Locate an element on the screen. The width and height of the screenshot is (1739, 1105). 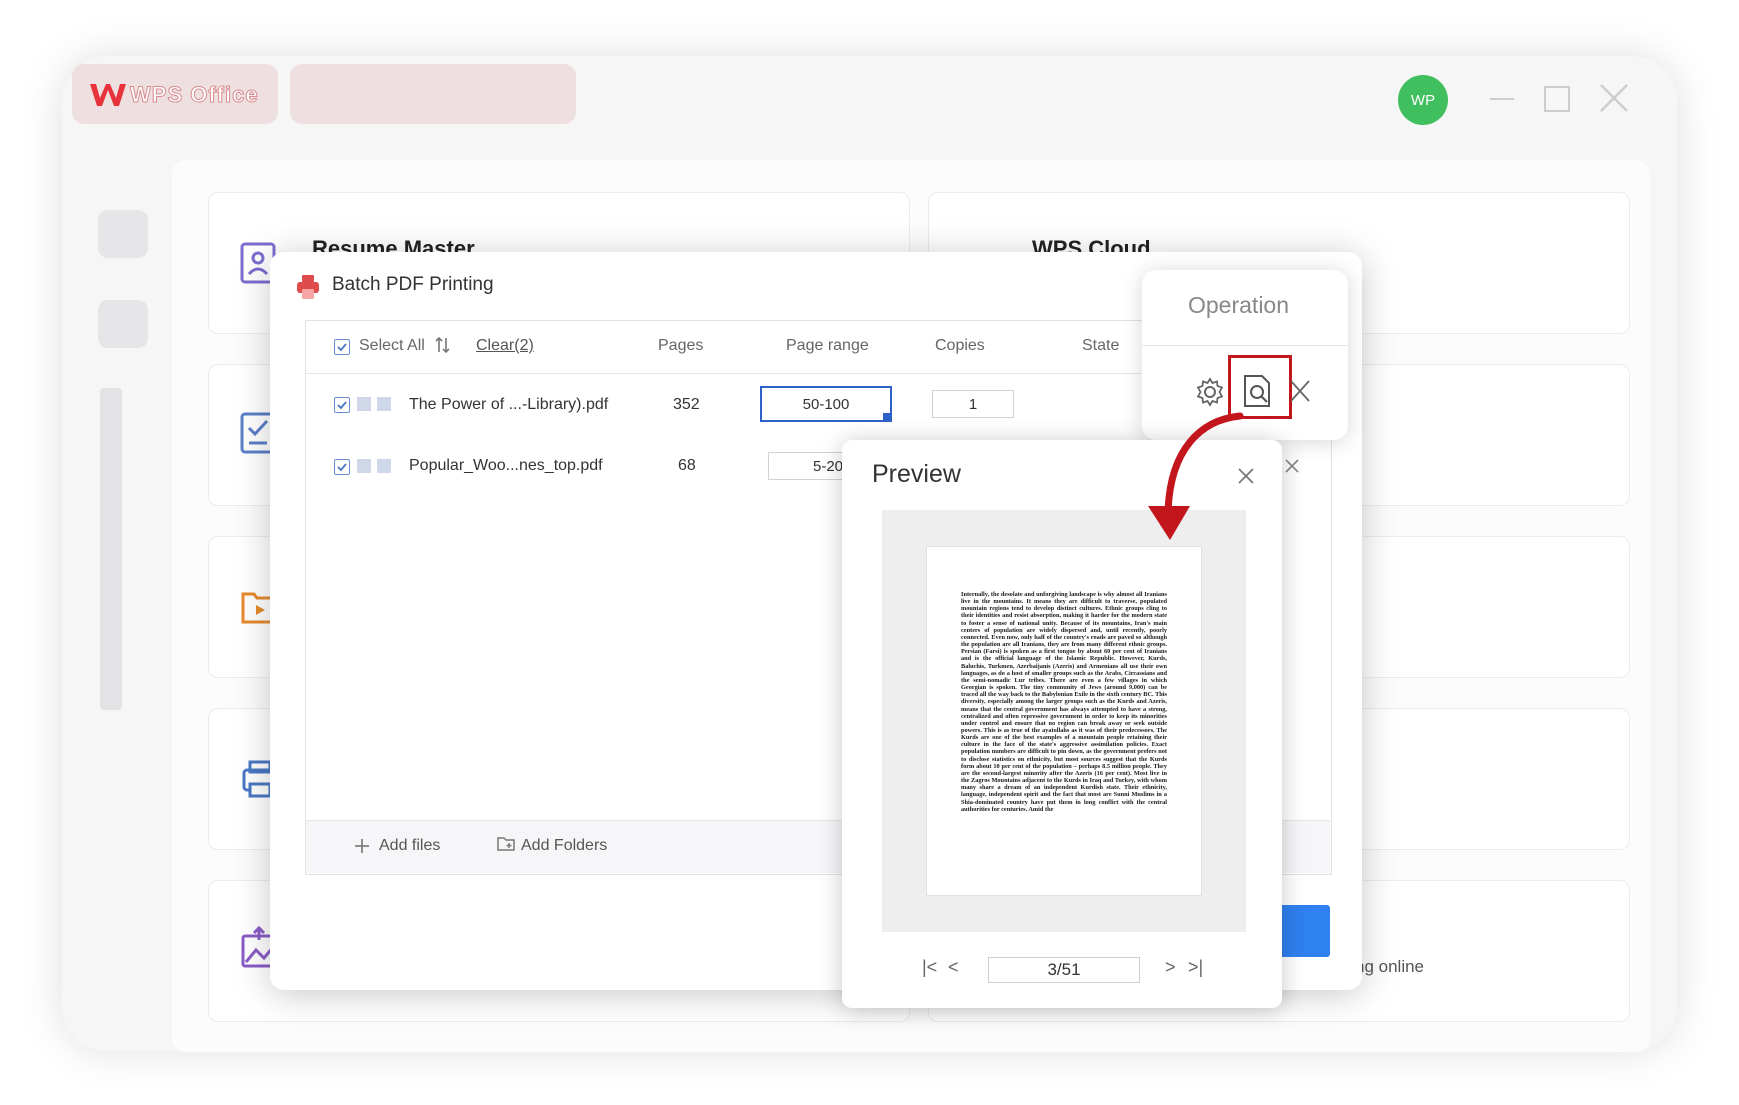
first-page-button: |< is located at coordinates (929, 967).